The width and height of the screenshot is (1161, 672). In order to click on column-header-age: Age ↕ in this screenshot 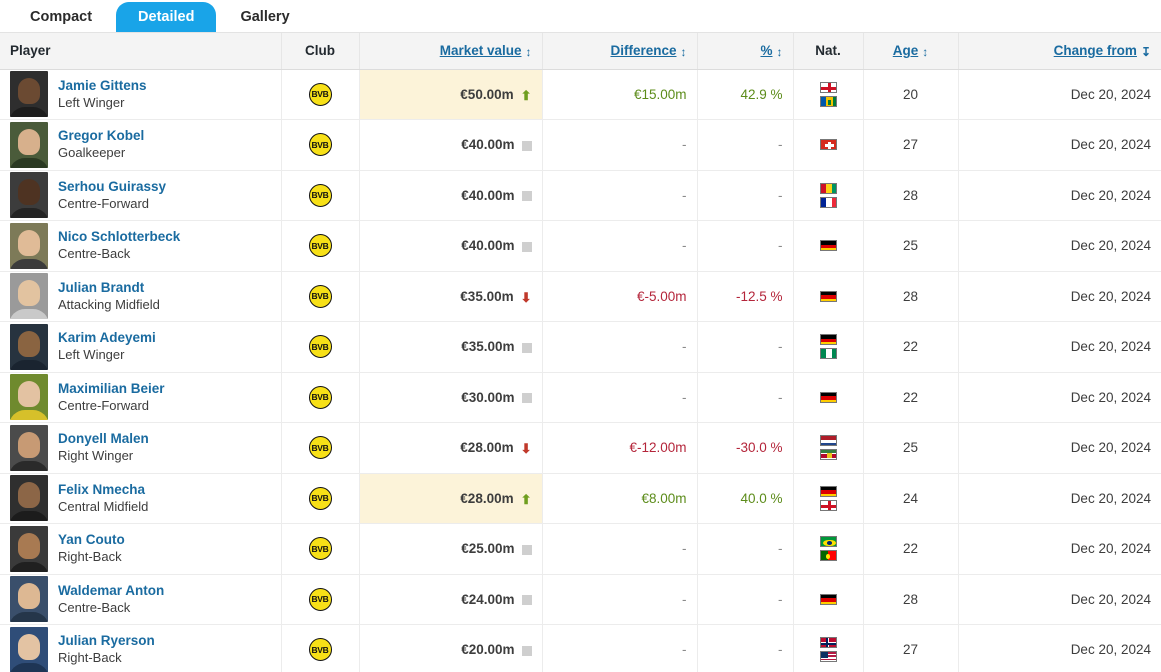, I will do `click(911, 51)`.